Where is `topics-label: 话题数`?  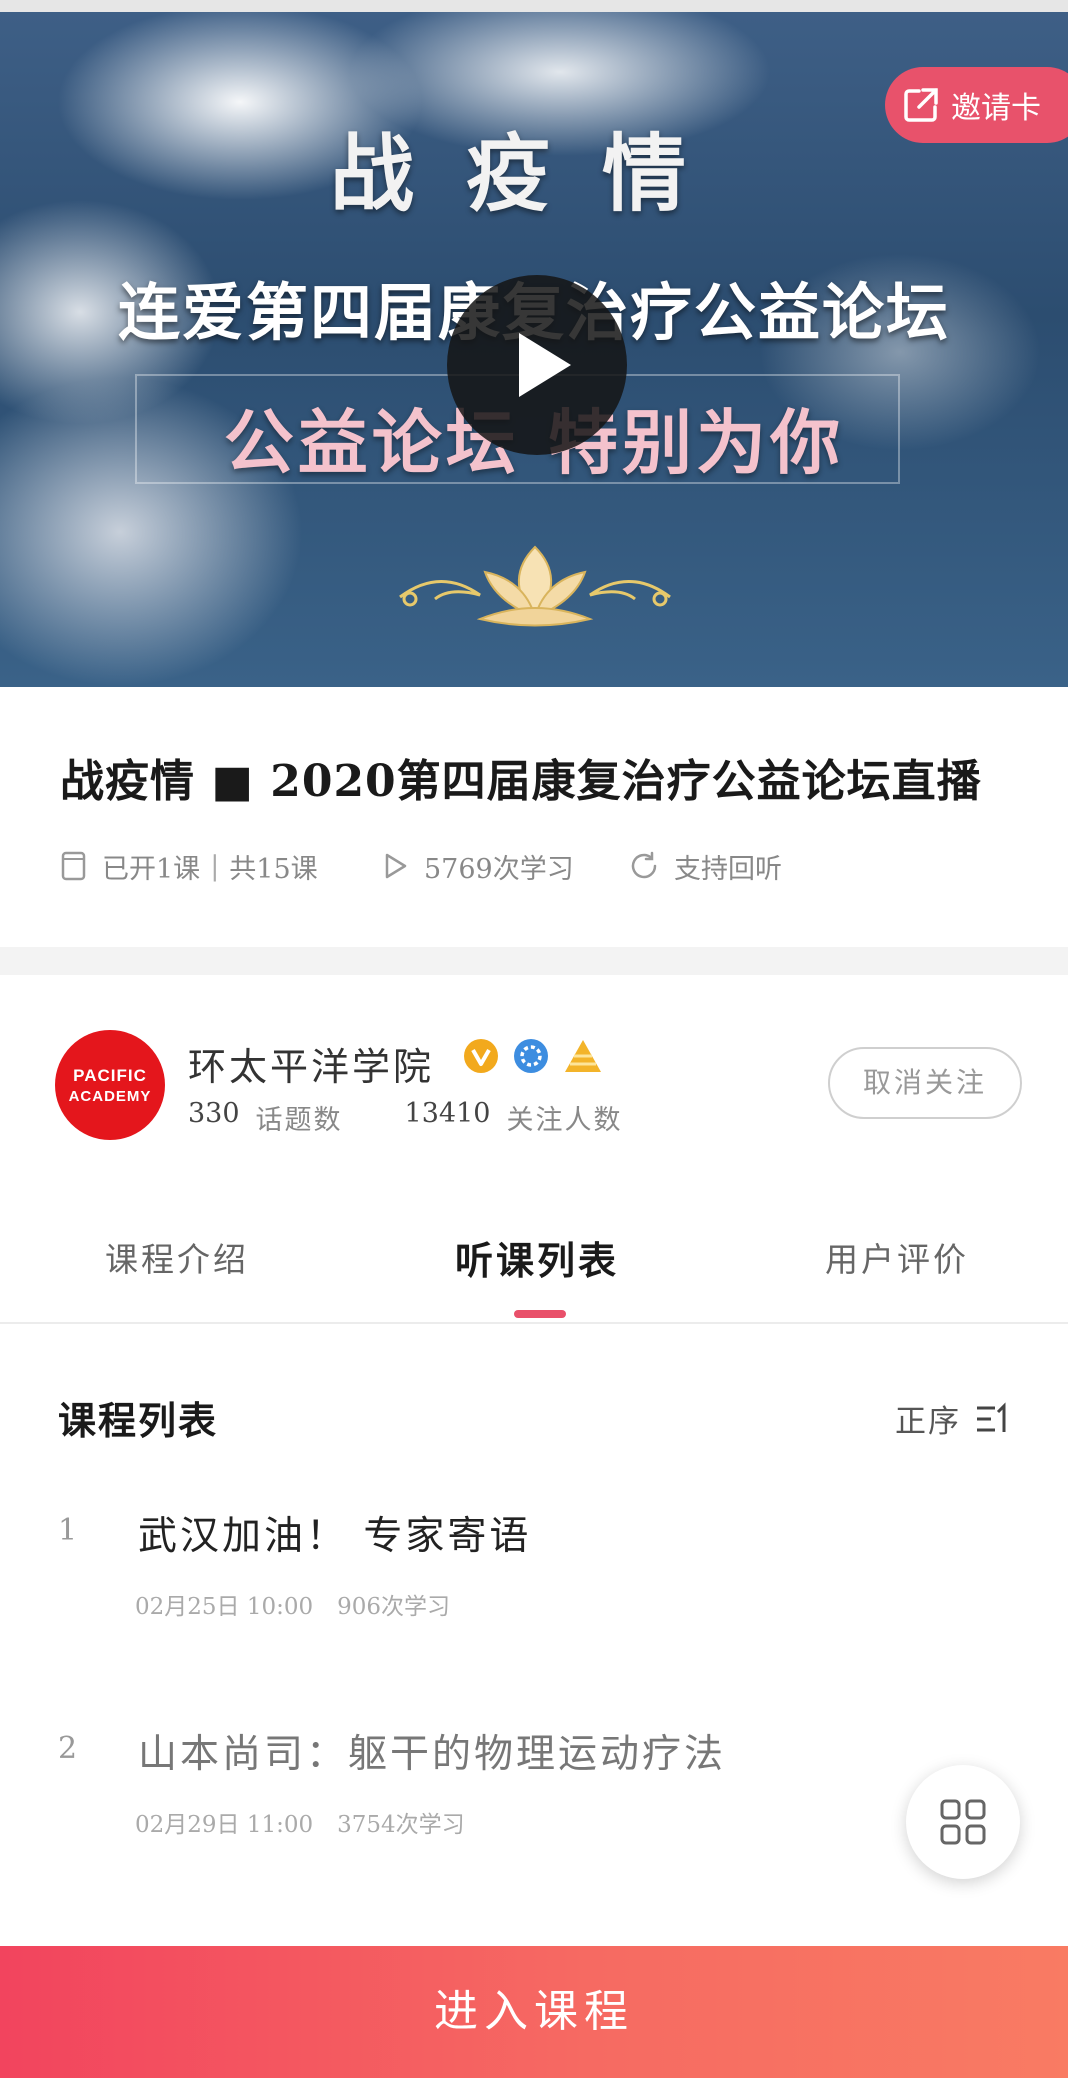 topics-label: 话题数 is located at coordinates (299, 1120).